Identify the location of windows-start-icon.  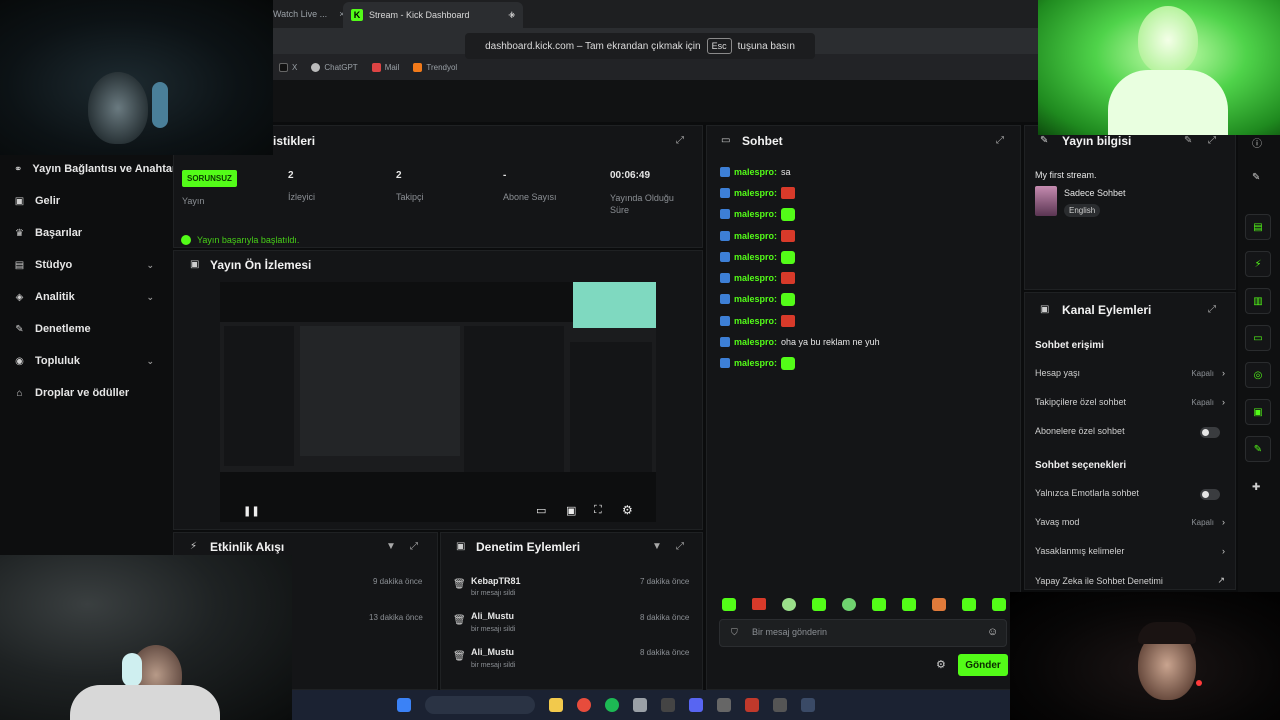
(404, 705).